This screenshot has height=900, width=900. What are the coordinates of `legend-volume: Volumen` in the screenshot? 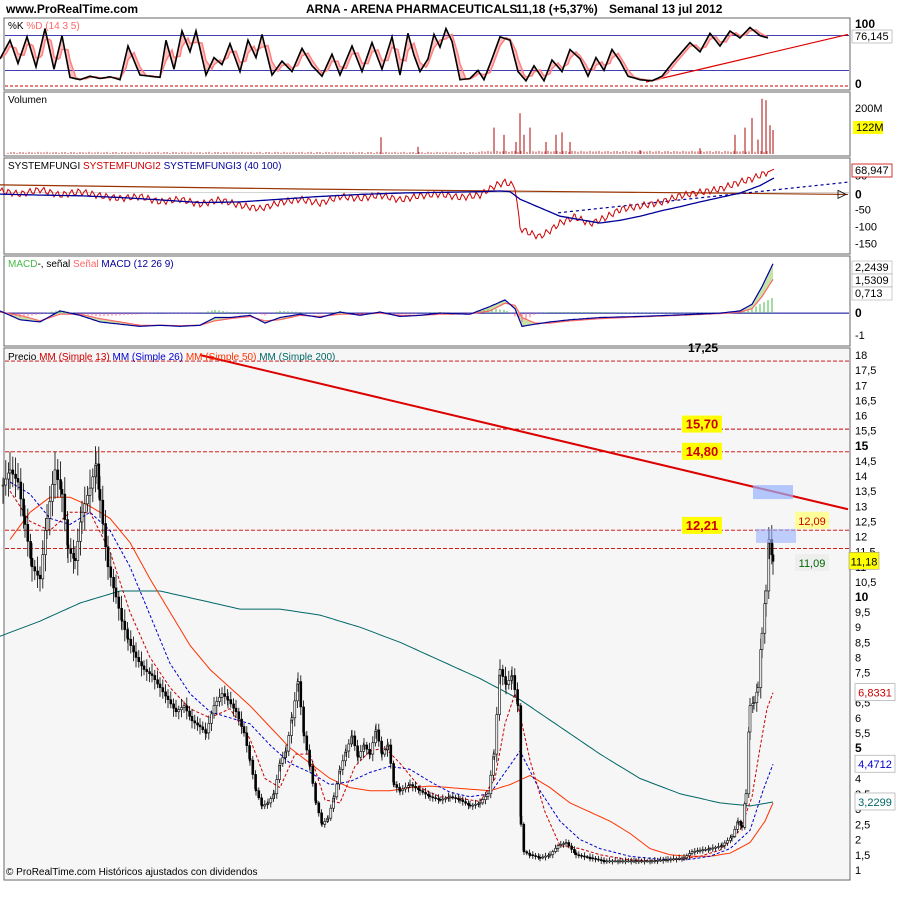 It's located at (27, 100).